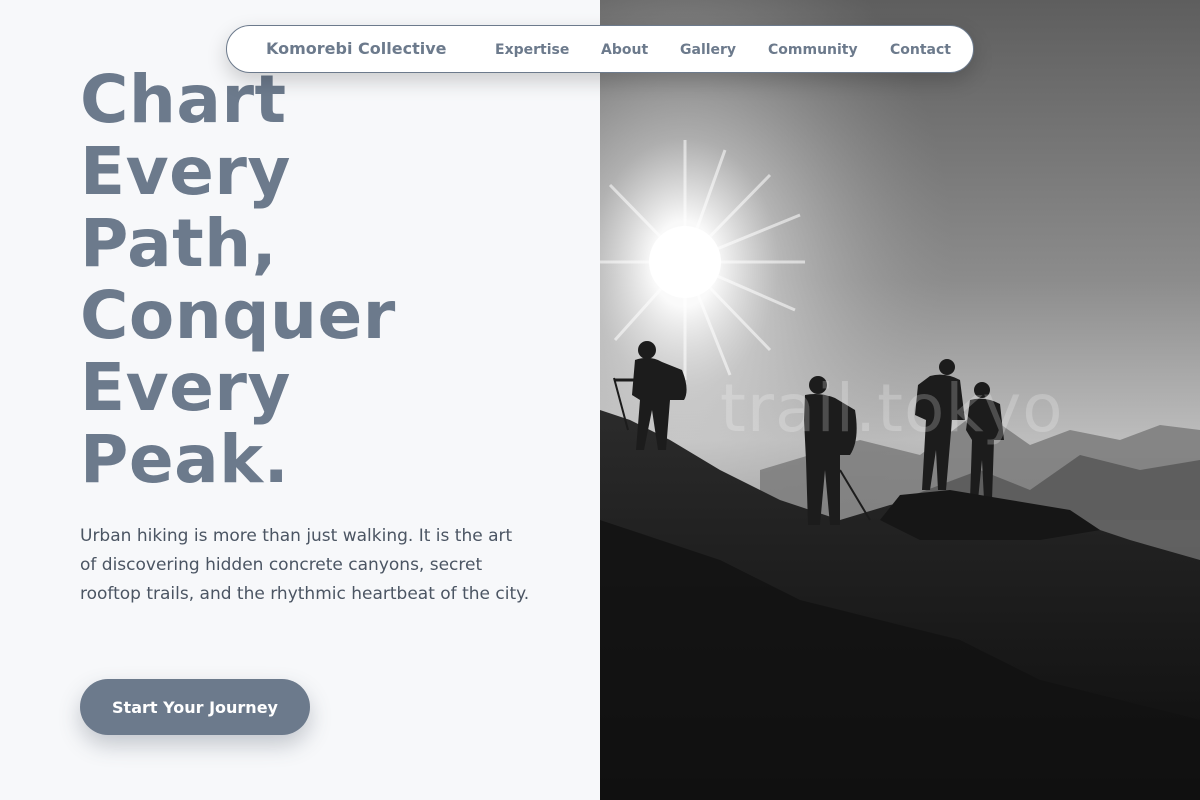 This screenshot has width=1200, height=800. I want to click on nav-link-about: About, so click(624, 50).